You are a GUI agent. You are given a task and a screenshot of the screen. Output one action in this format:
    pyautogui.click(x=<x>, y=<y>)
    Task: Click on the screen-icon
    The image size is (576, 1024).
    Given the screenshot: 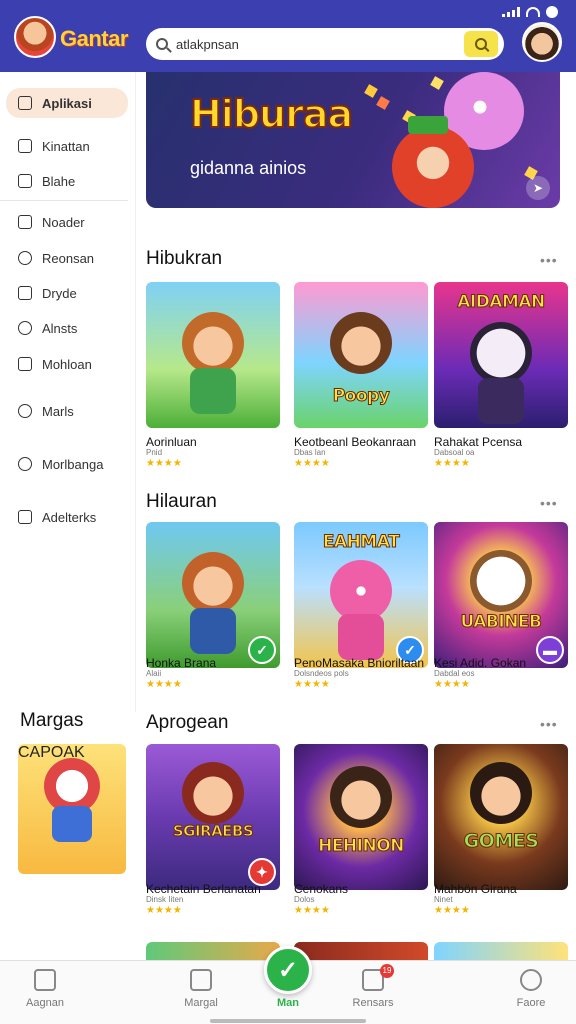 What is the action you would take?
    pyautogui.click(x=25, y=181)
    